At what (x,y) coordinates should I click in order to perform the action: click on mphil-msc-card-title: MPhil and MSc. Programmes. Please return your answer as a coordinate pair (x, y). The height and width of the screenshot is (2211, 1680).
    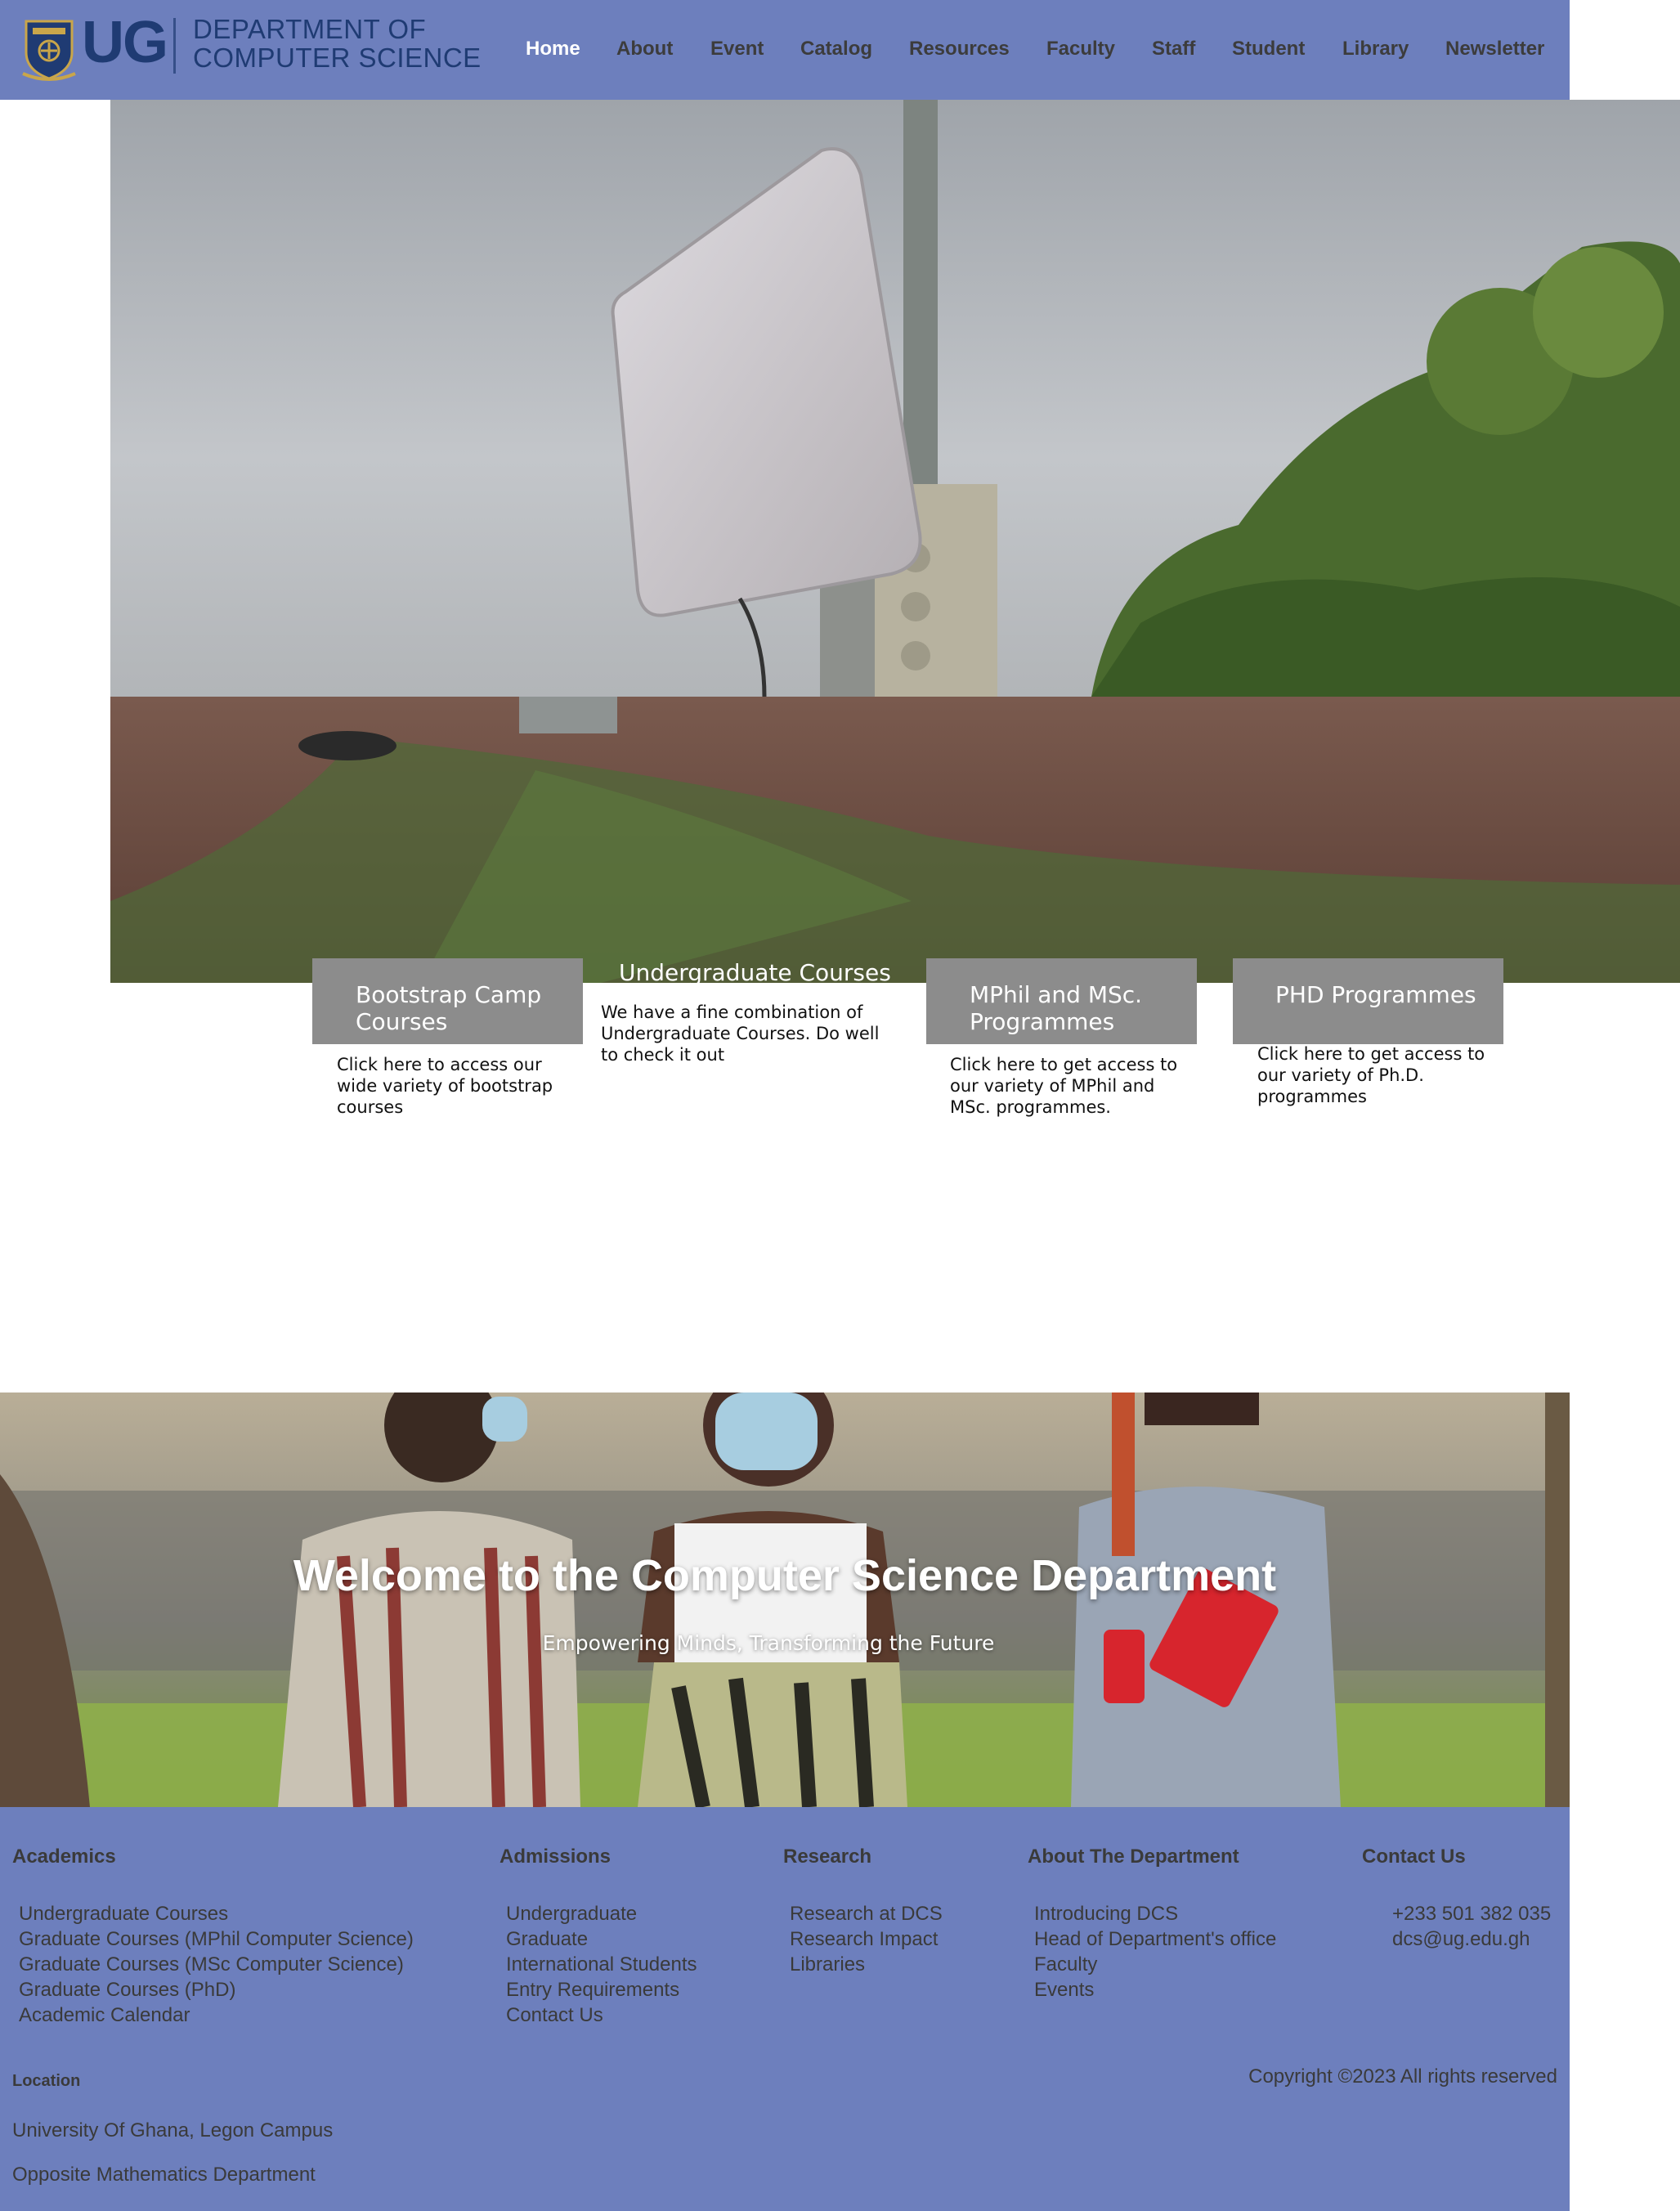
    Looking at the image, I should click on (1062, 1001).